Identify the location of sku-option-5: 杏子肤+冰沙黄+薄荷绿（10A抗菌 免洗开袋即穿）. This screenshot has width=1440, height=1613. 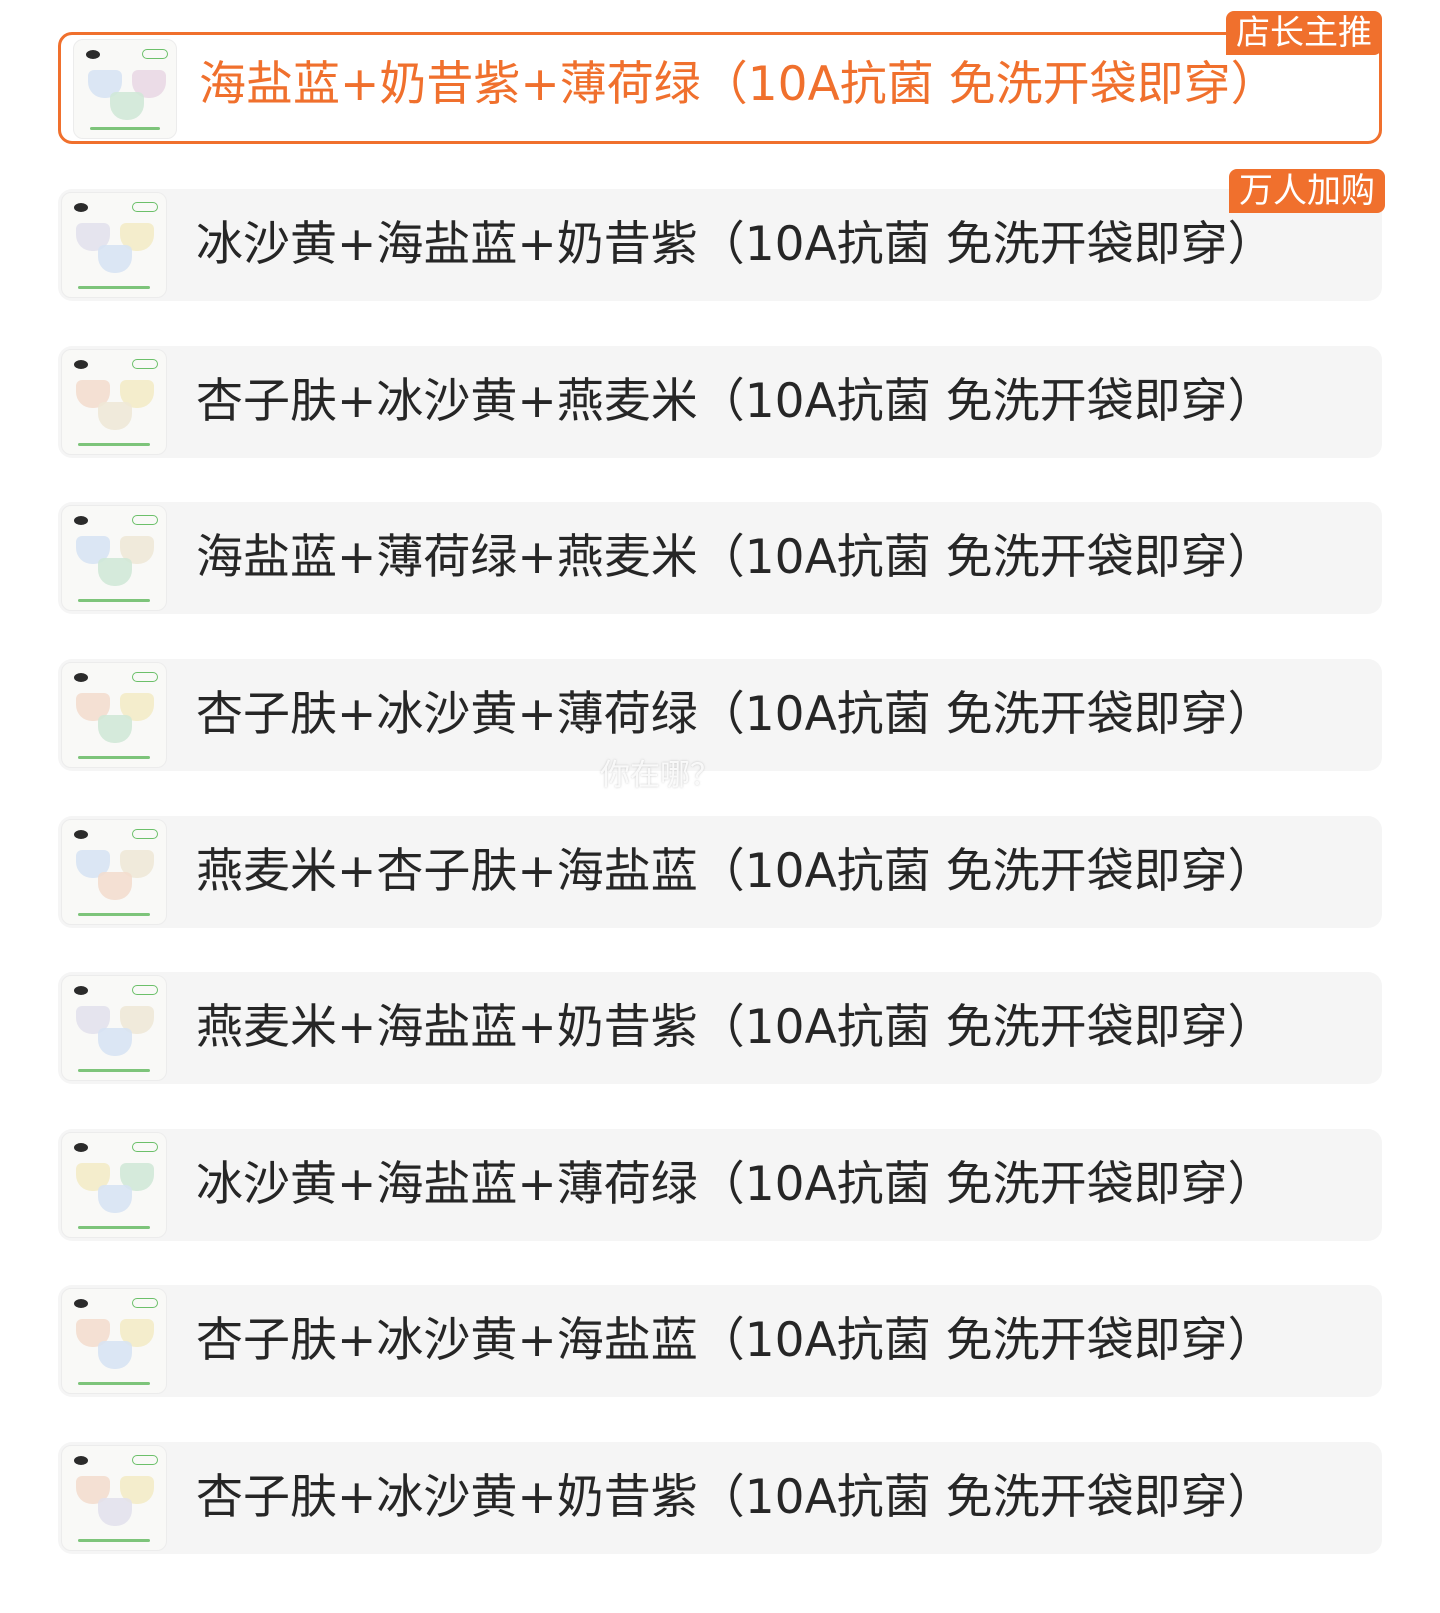
(720, 715).